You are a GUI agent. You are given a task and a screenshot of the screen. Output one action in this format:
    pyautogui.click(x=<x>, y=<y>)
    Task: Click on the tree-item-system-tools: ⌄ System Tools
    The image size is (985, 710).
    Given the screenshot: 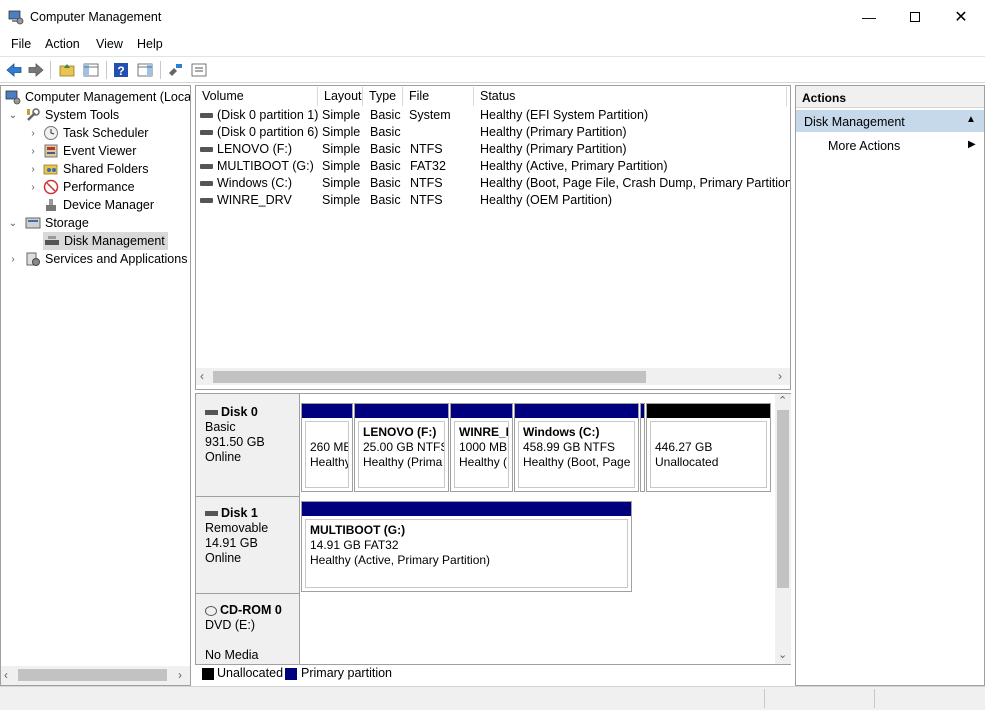 What is the action you would take?
    pyautogui.click(x=63, y=115)
    